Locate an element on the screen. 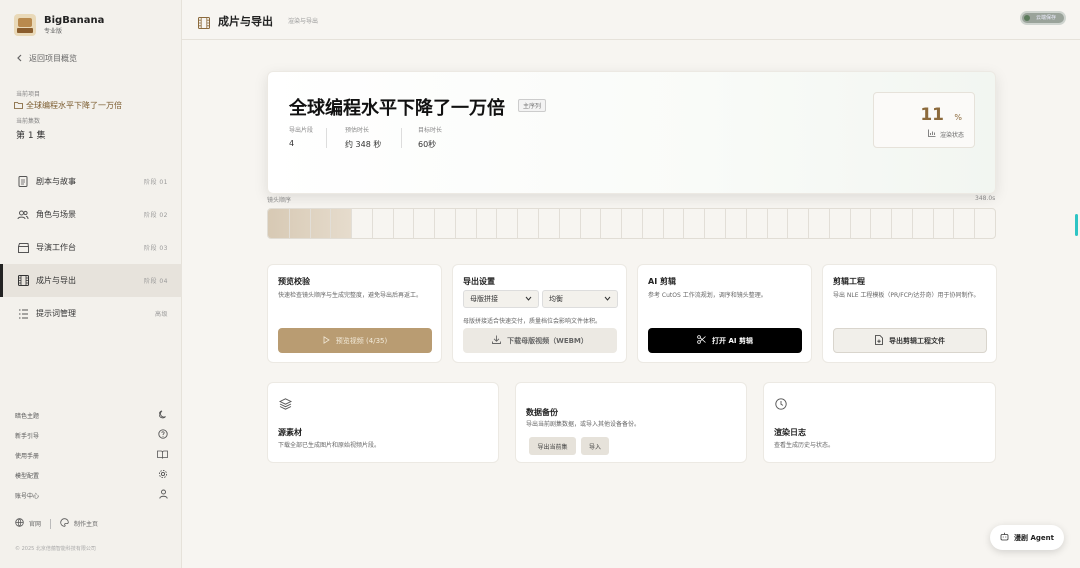  sidebar-item-label: 剧本与故事 is located at coordinates (56, 181).